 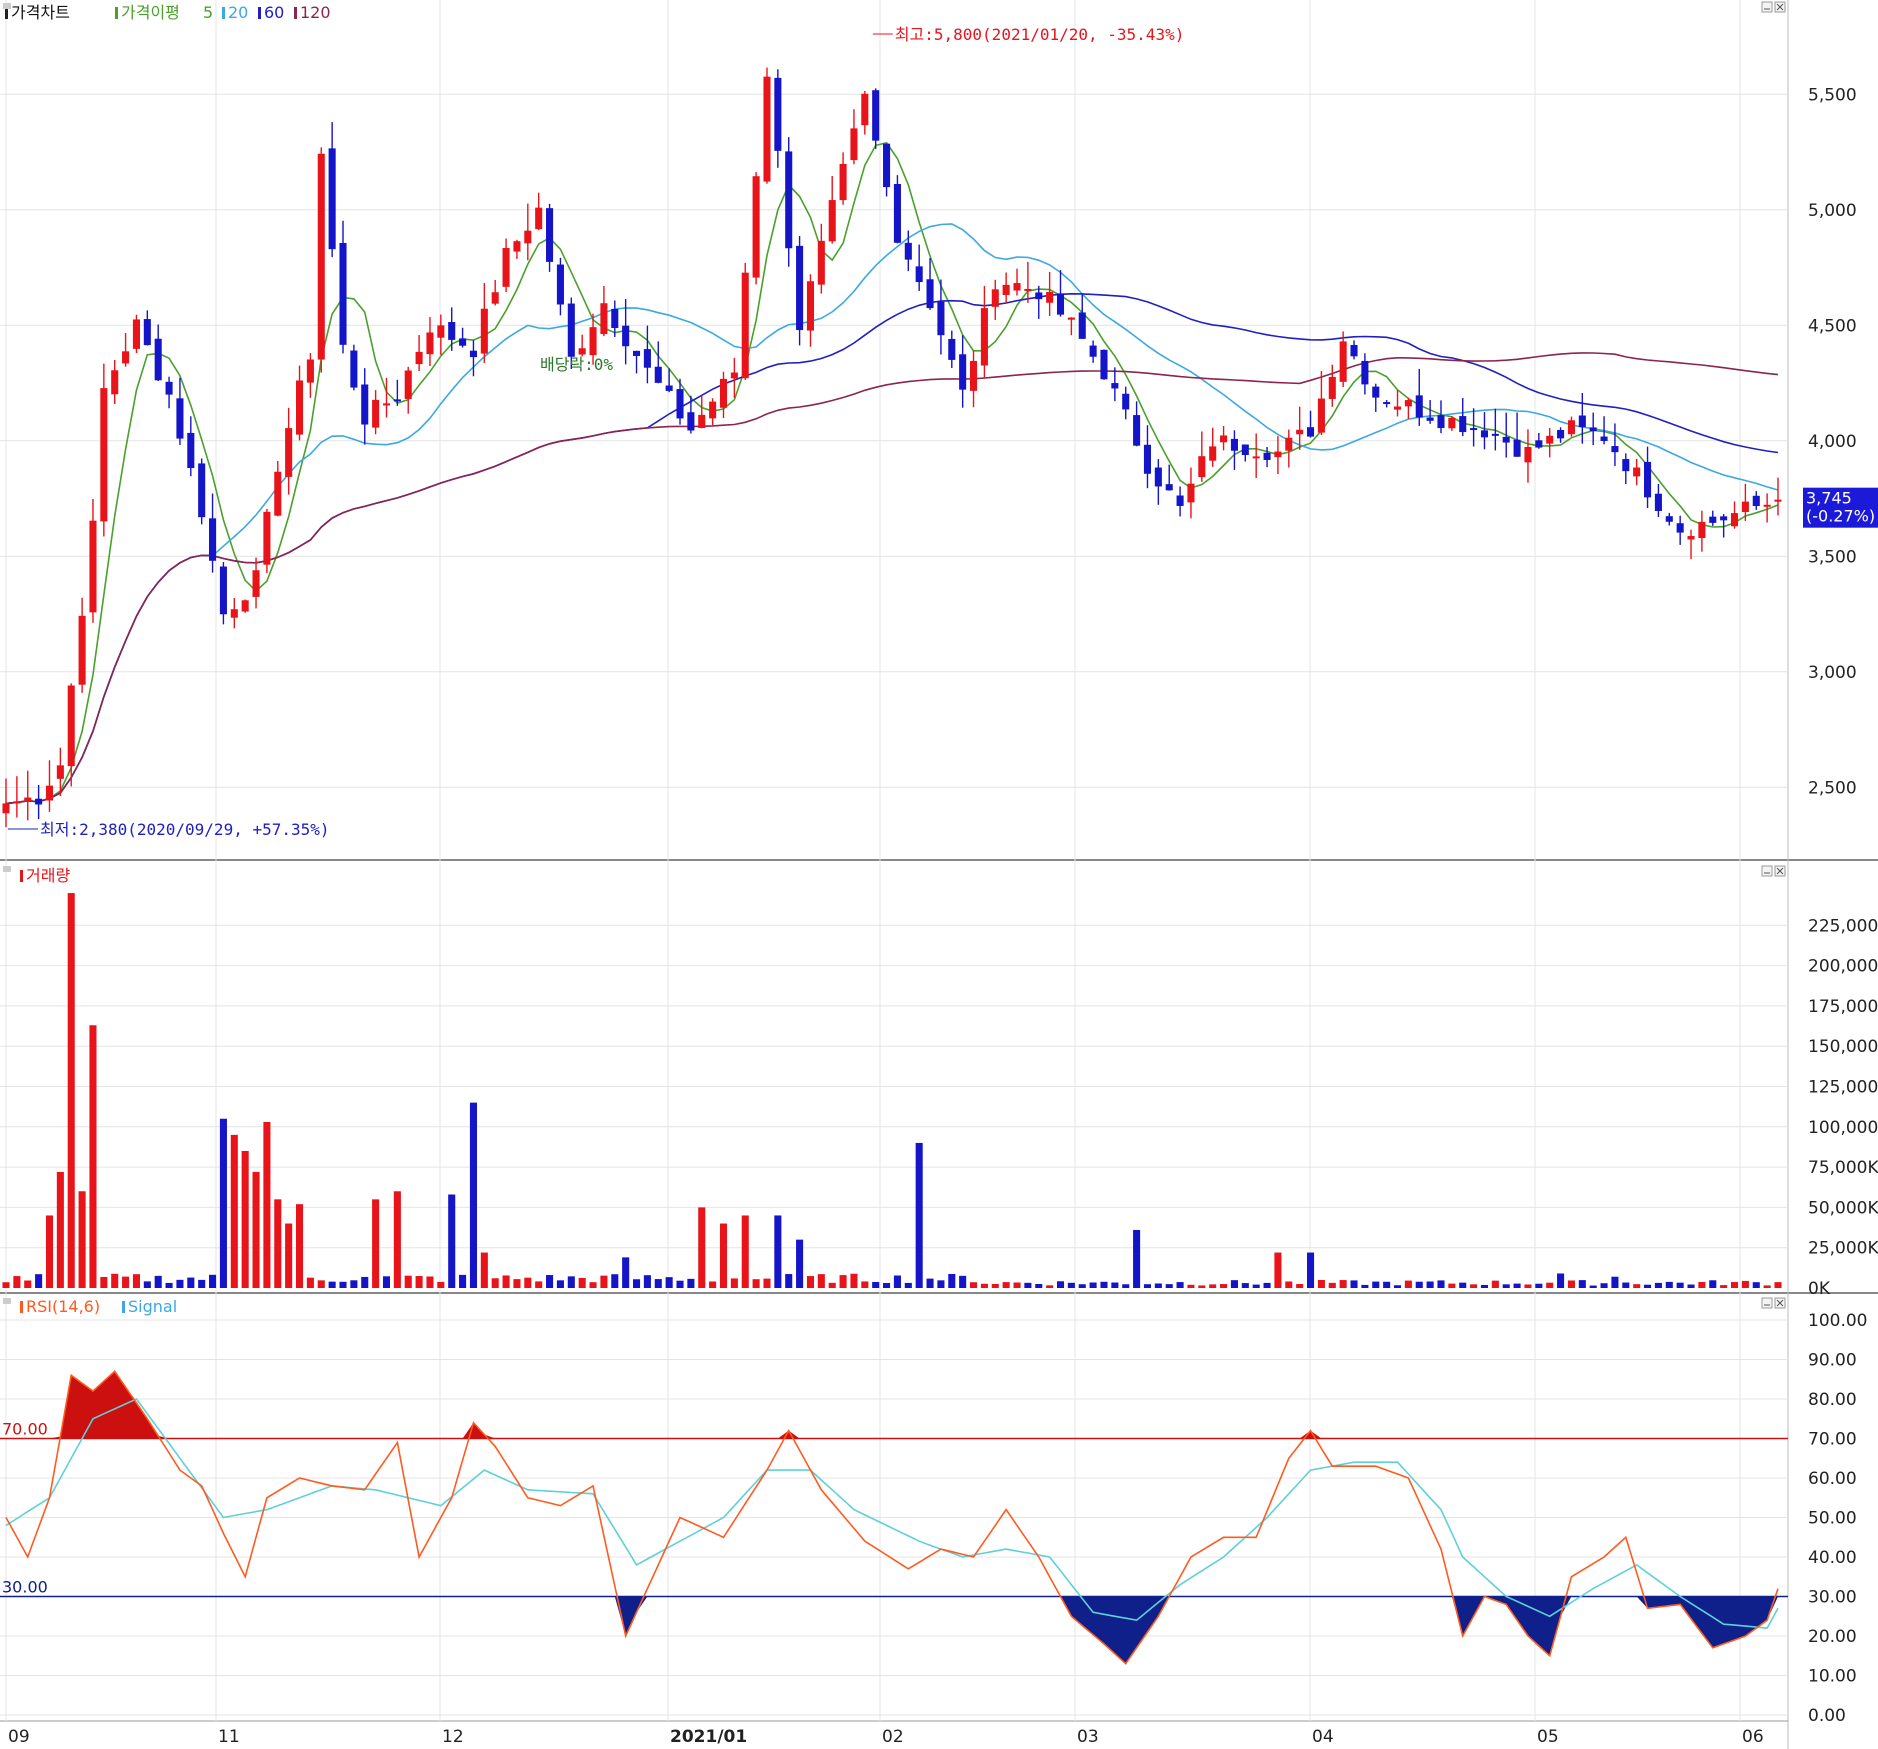 I want to click on volume-tick-label: 0K, so click(x=1819, y=1289).